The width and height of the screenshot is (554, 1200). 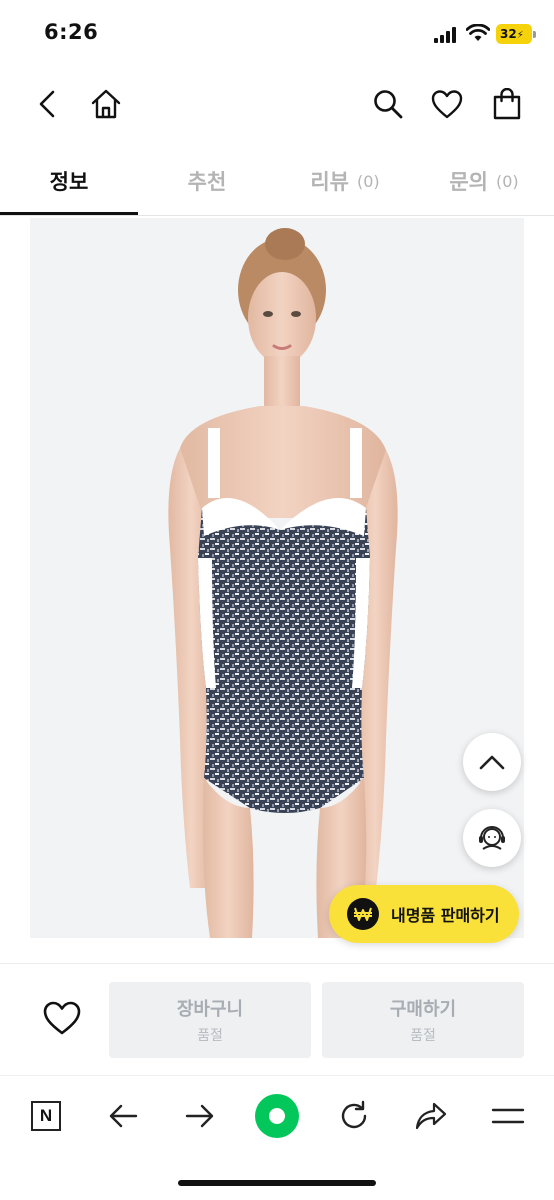 I want to click on add-to-cart-button: 장바구니 품절, so click(x=210, y=1020).